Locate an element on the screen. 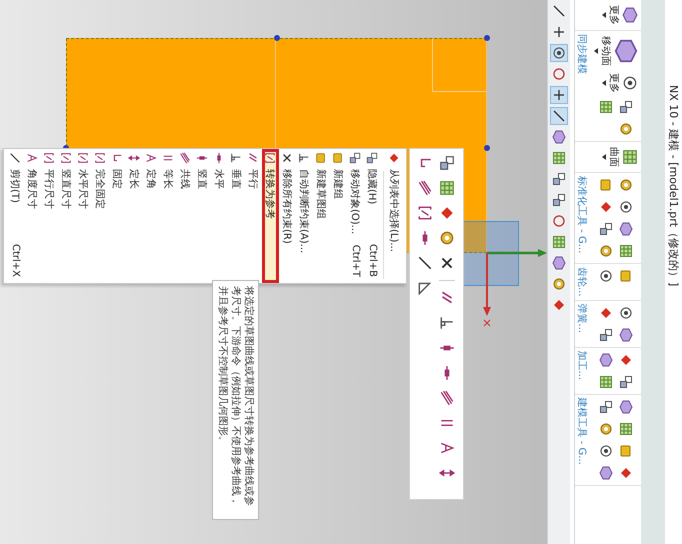  window-title: NX 10 - 建模 - [model1.prt（修改的）] is located at coordinates (673, 185).